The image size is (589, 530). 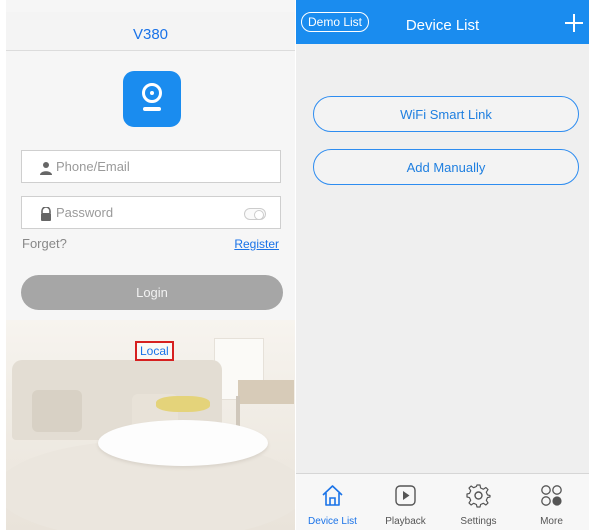 I want to click on home-icon, so click(x=332, y=495).